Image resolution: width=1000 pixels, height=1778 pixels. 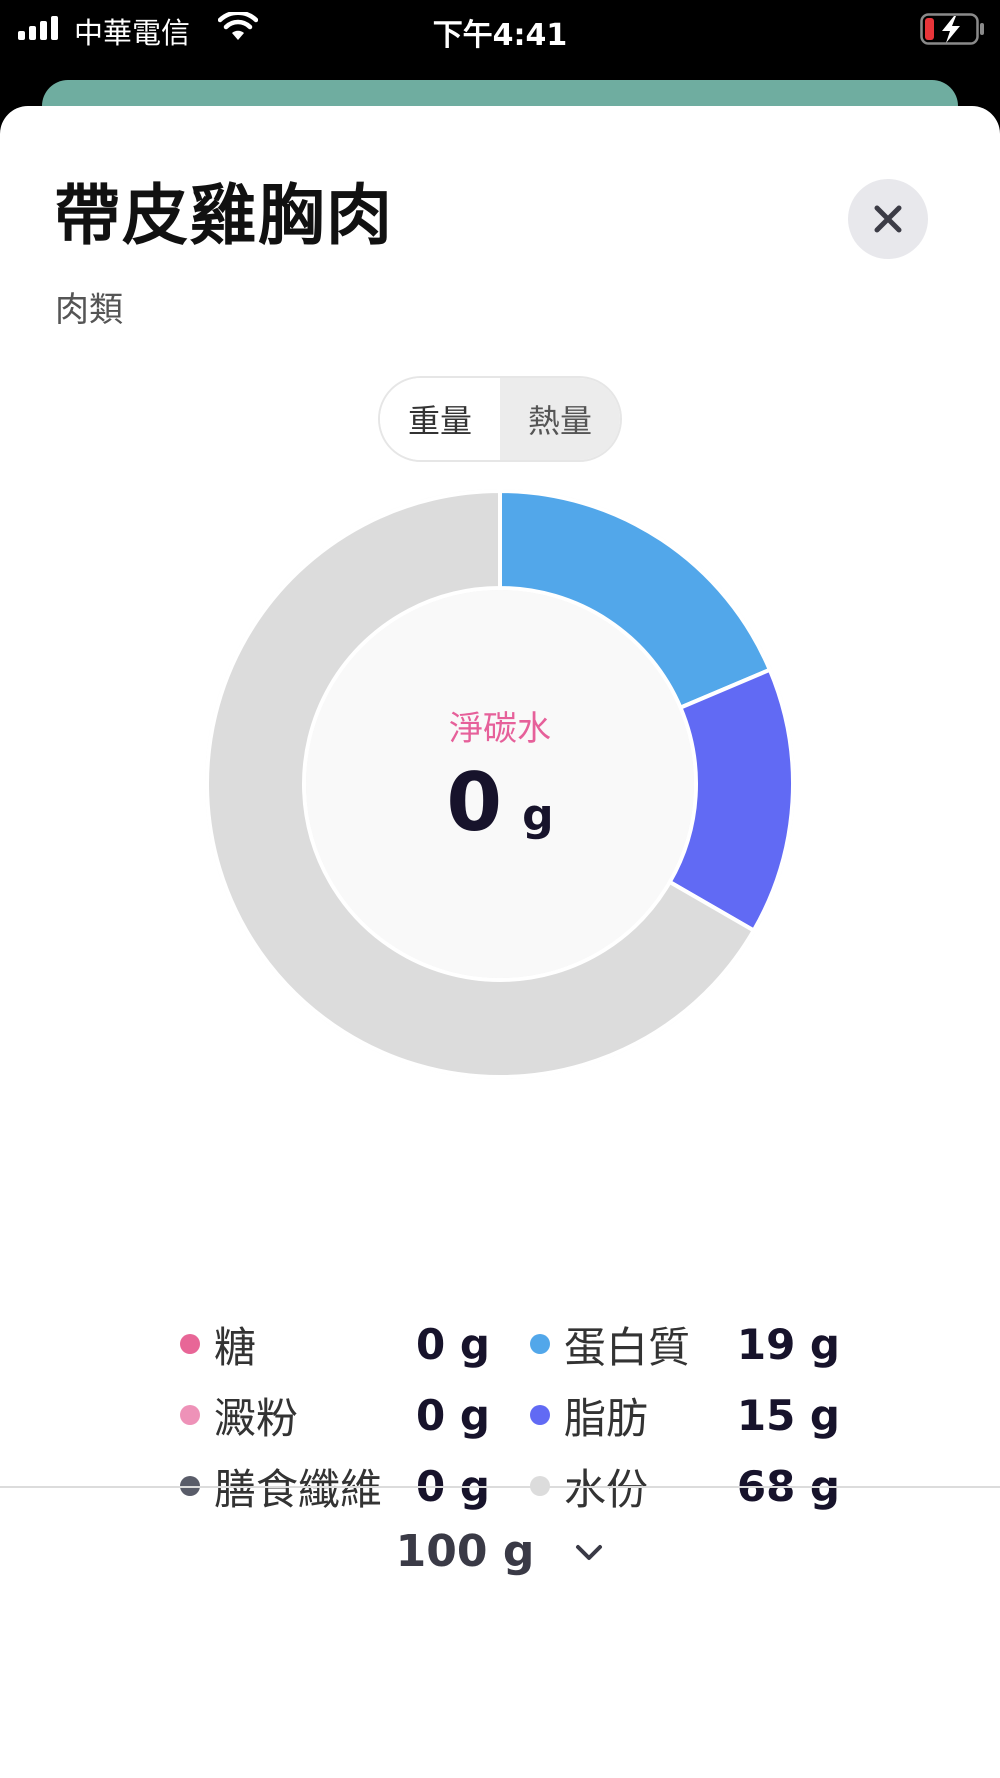 I want to click on legend-label: 澱粉, so click(x=256, y=1418).